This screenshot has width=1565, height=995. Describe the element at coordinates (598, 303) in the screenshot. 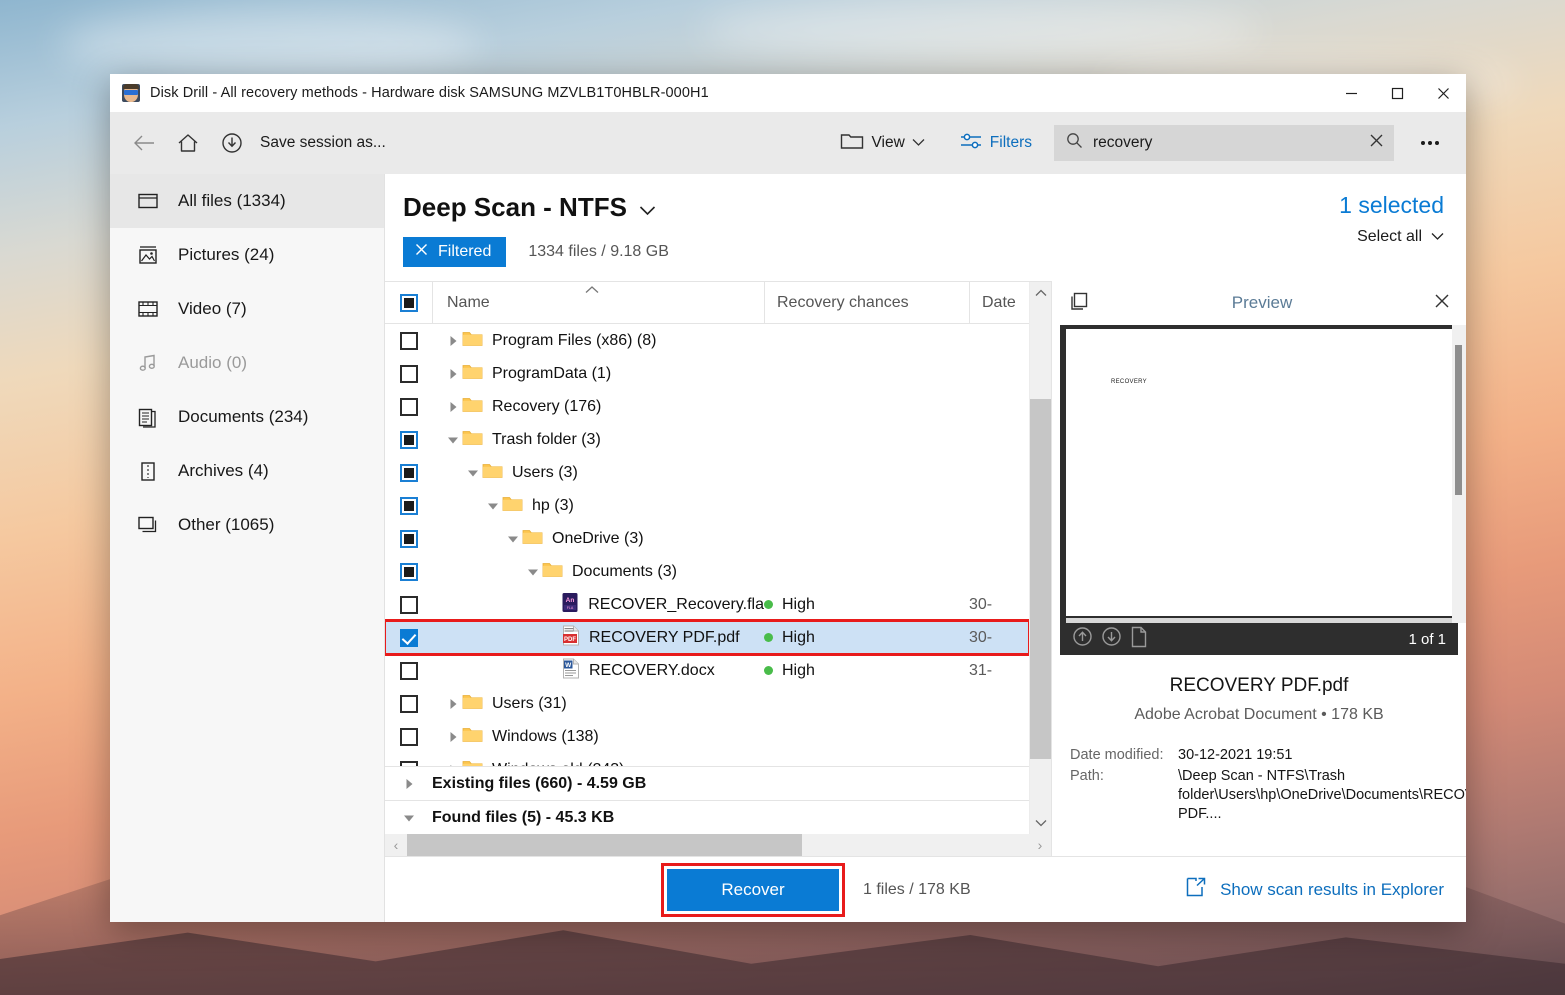

I see `column-header-name: Name` at that location.